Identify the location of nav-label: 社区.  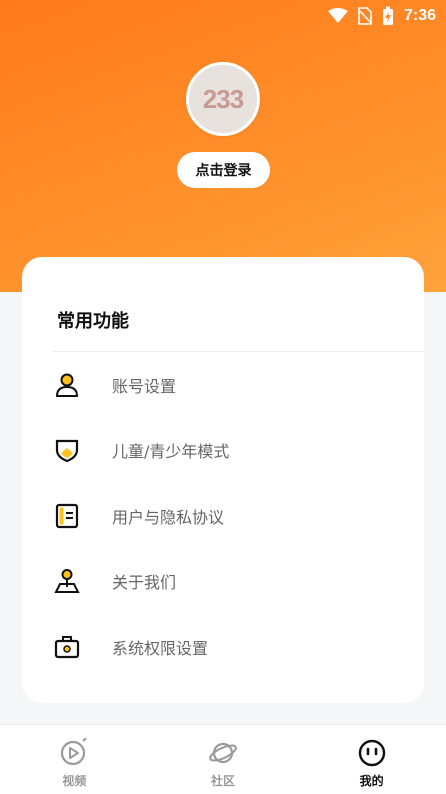
(223, 781).